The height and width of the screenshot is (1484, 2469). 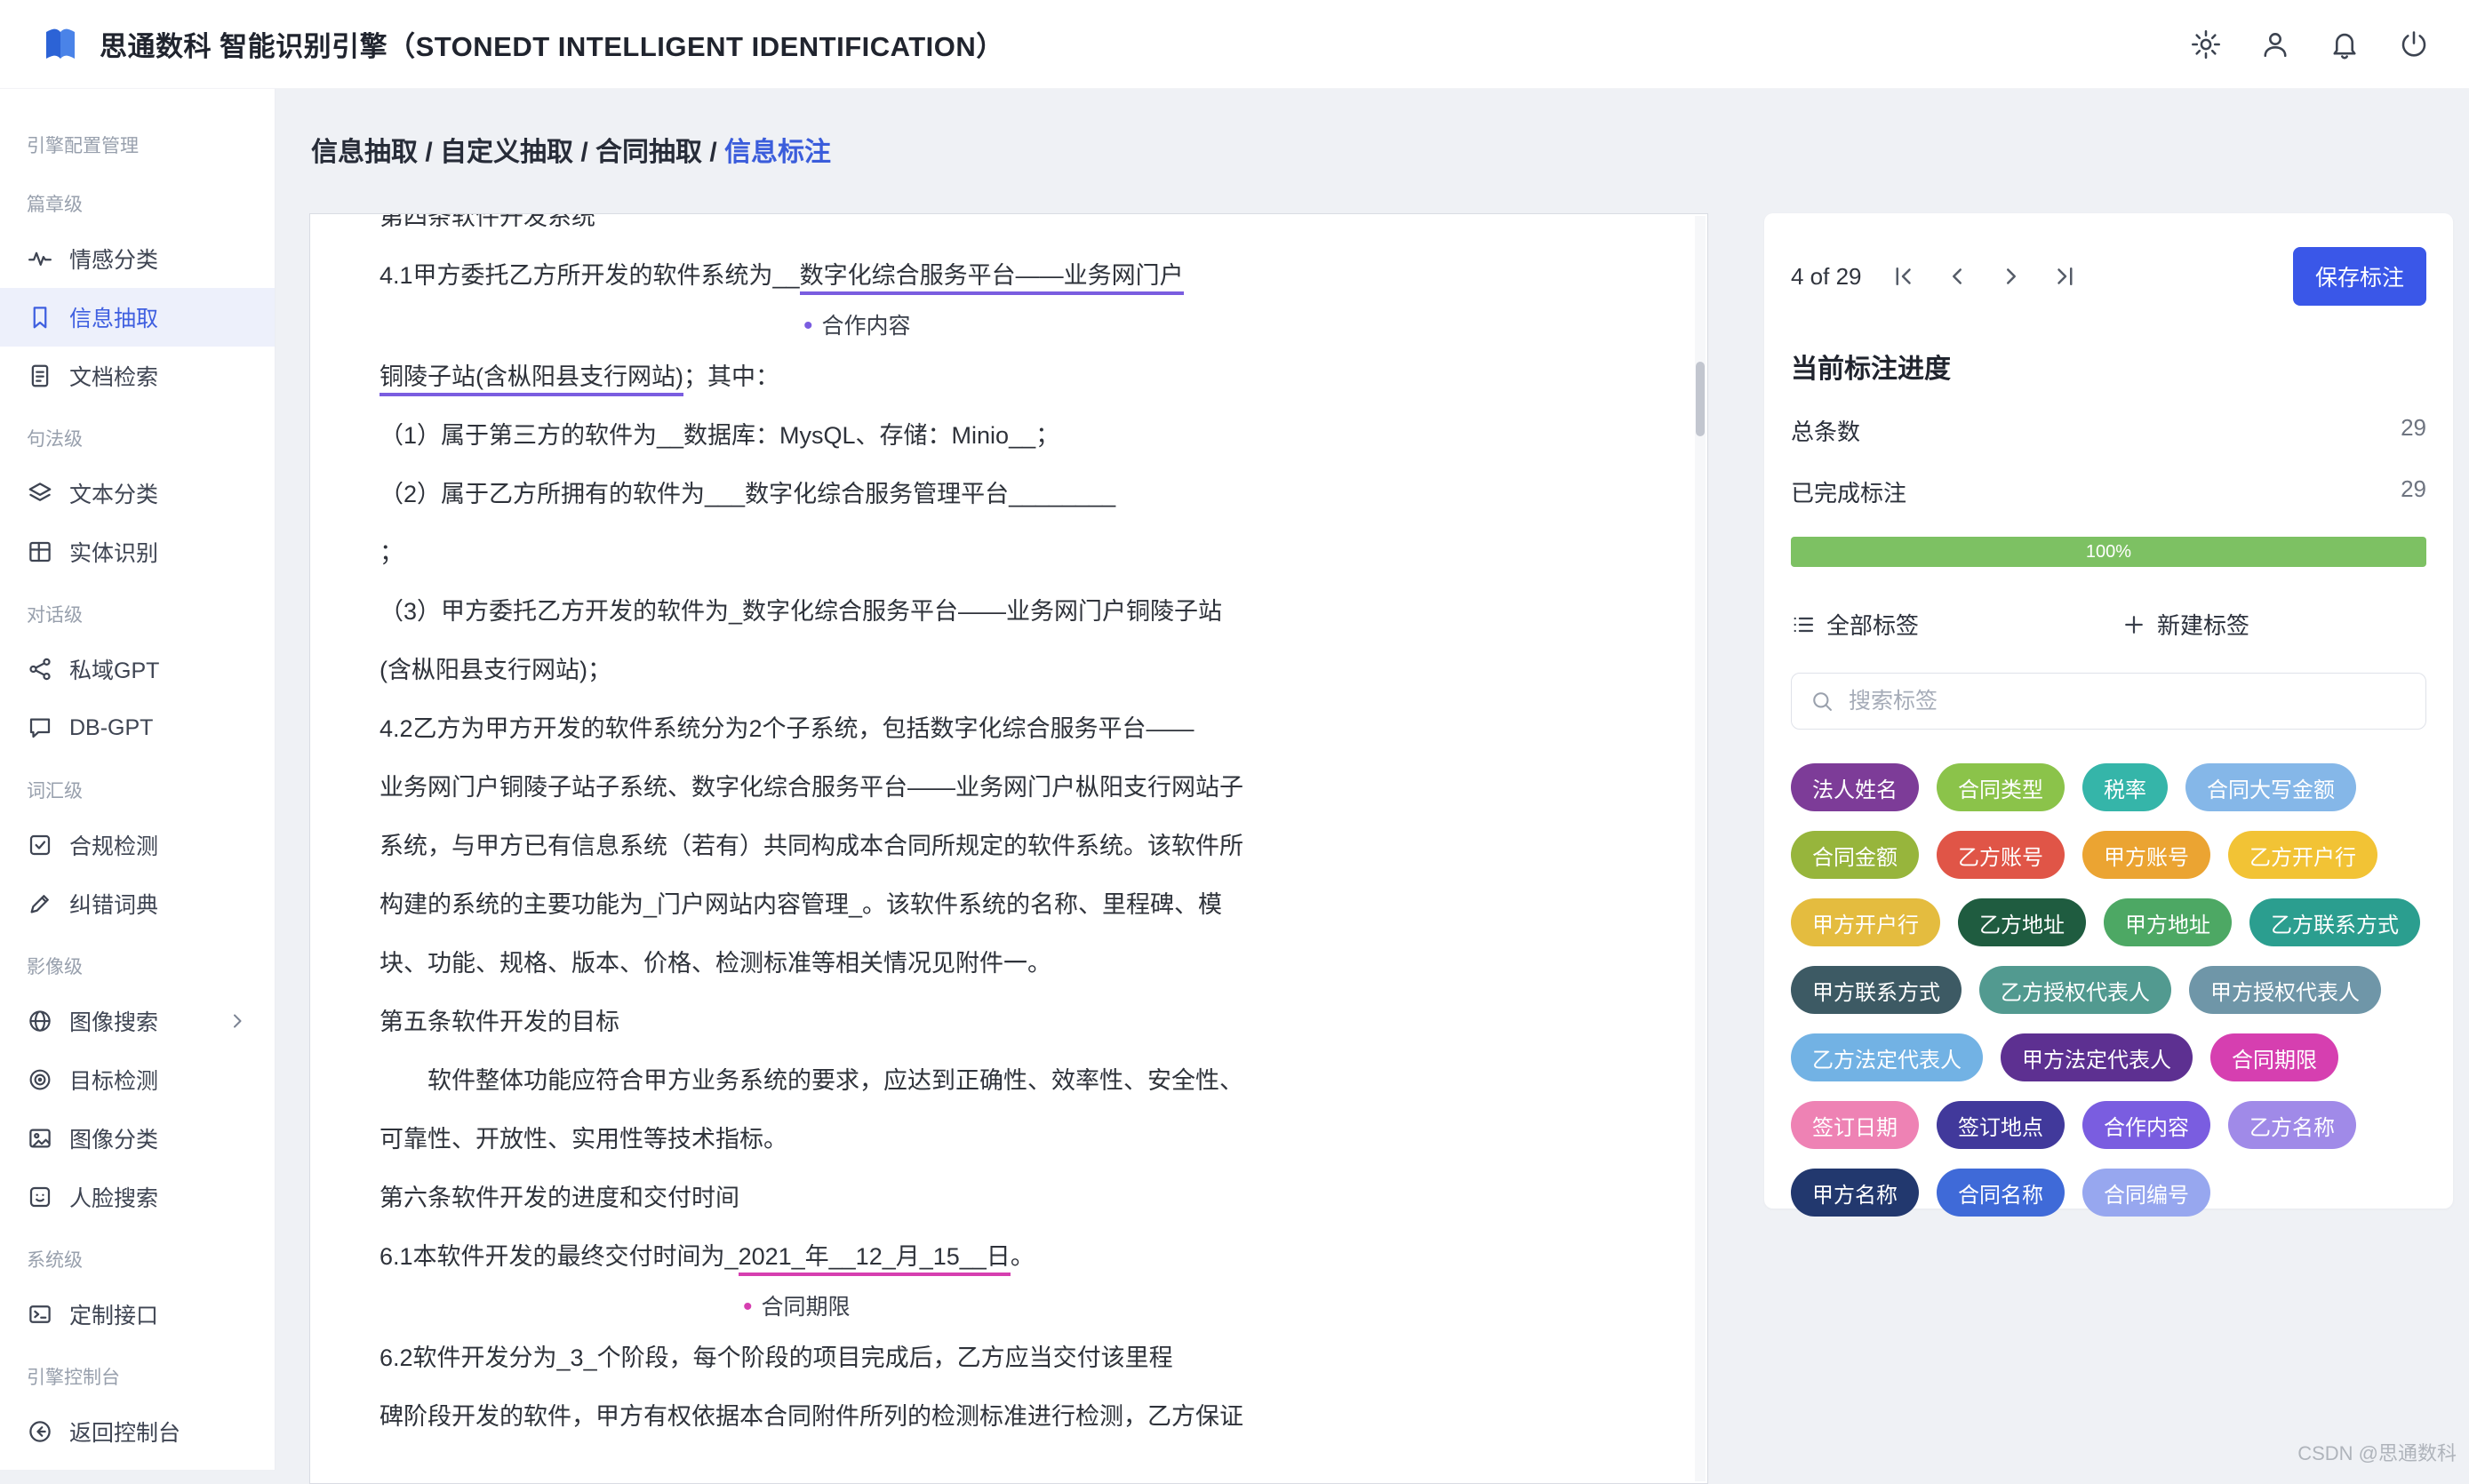 What do you see at coordinates (559, 1257) in the screenshot?
I see `document-text: 6.1本软件开发的最终交付时间为_` at bounding box center [559, 1257].